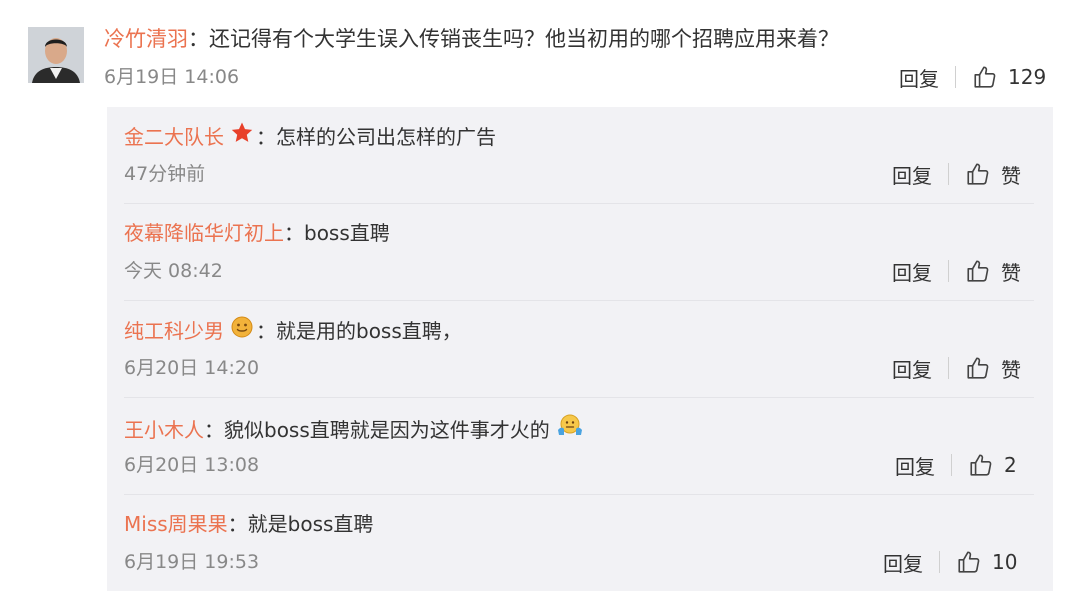 Image resolution: width=1080 pixels, height=592 pixels. I want to click on main-comment-content: 冷竹清羽：还记得有个大学生误入传销丧生吗？他当初用的哪个招聘应用来着？, so click(471, 39).